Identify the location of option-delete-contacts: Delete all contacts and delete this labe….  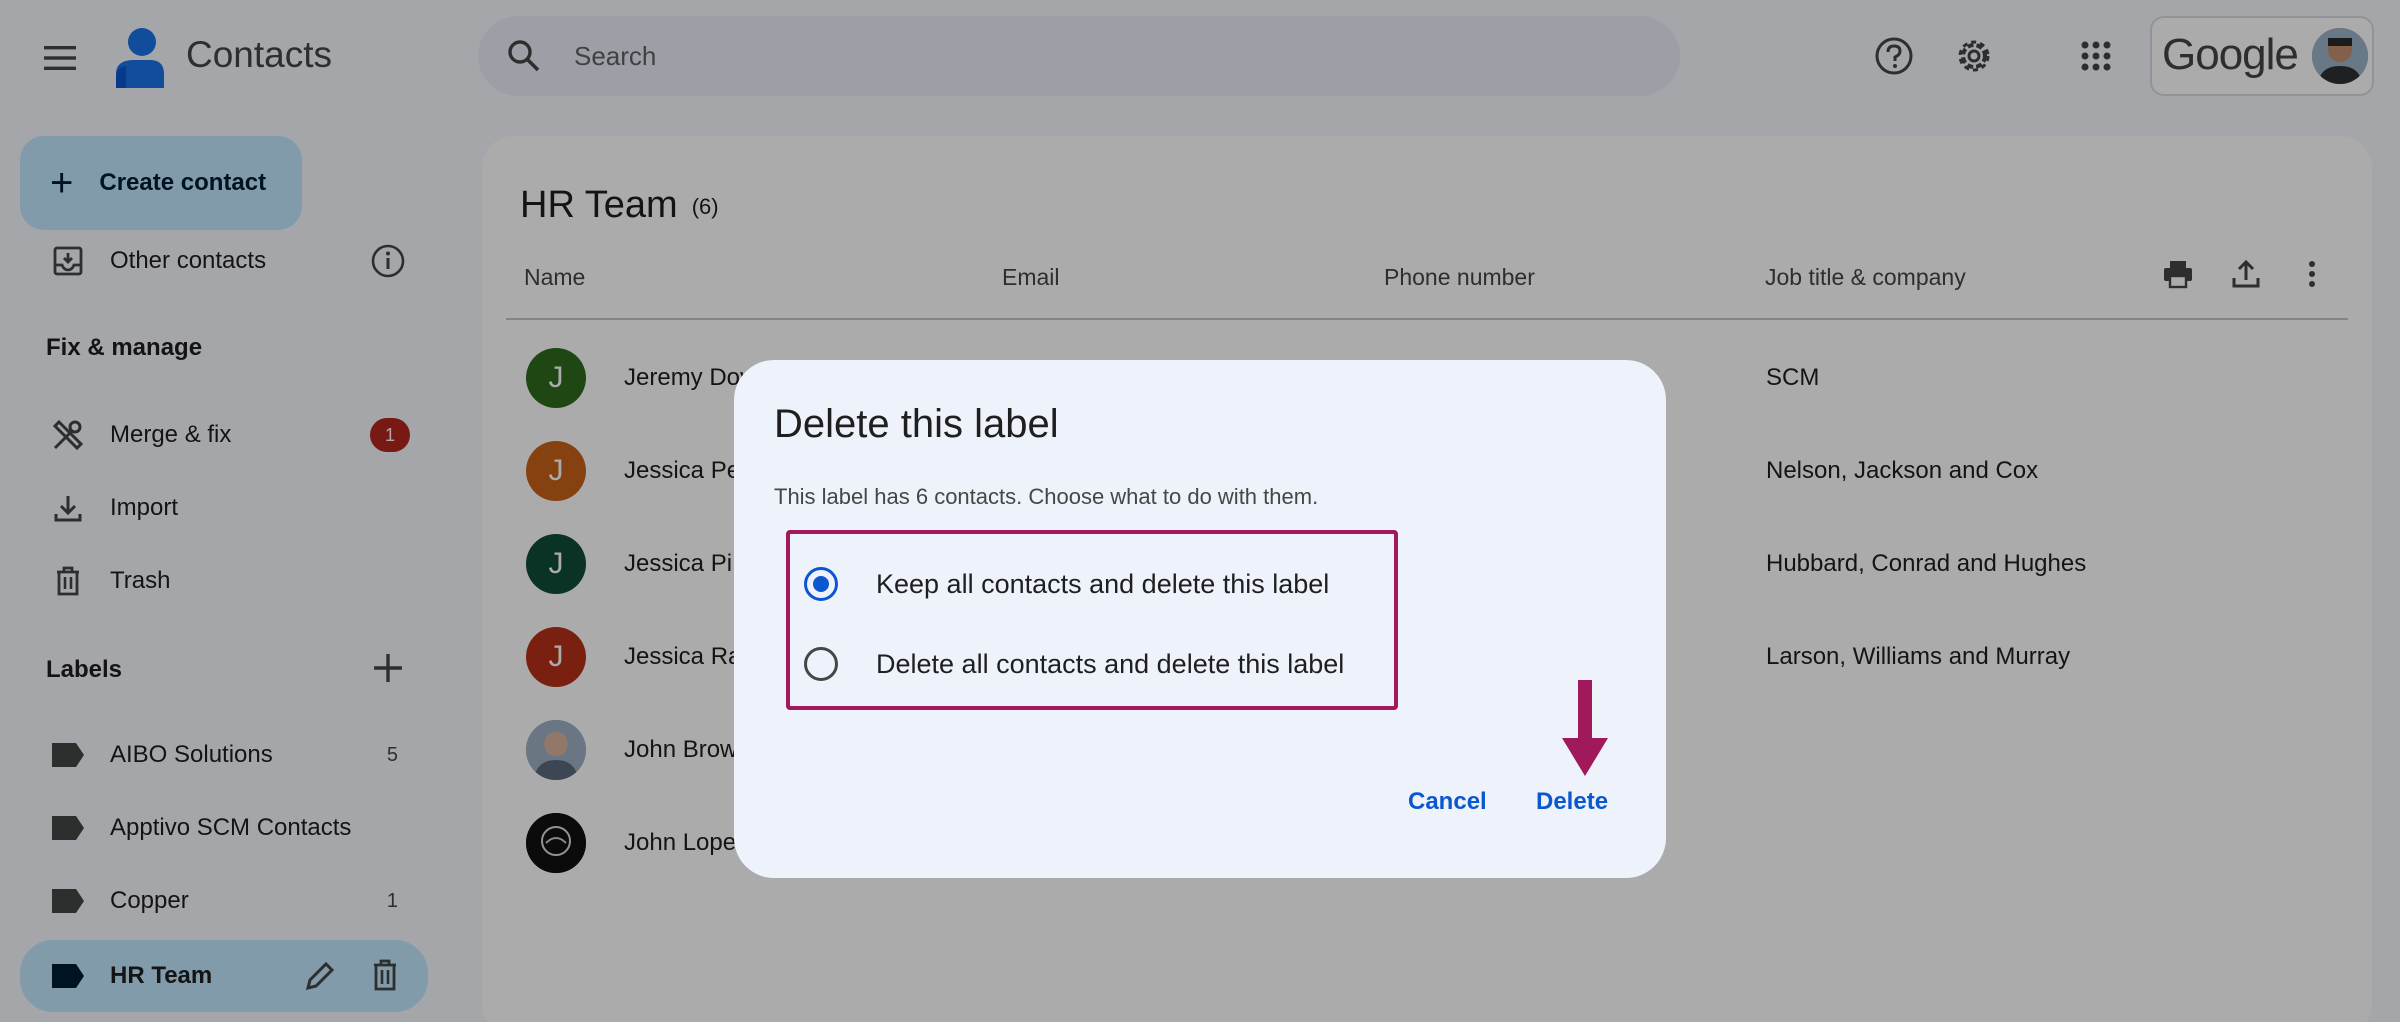
(1074, 664).